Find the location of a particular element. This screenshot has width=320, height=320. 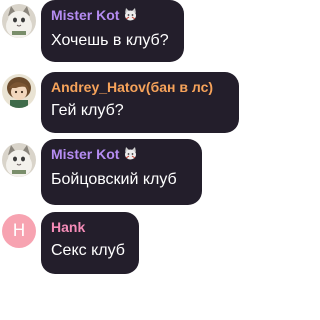

author-name: Hank is located at coordinates (90, 227).